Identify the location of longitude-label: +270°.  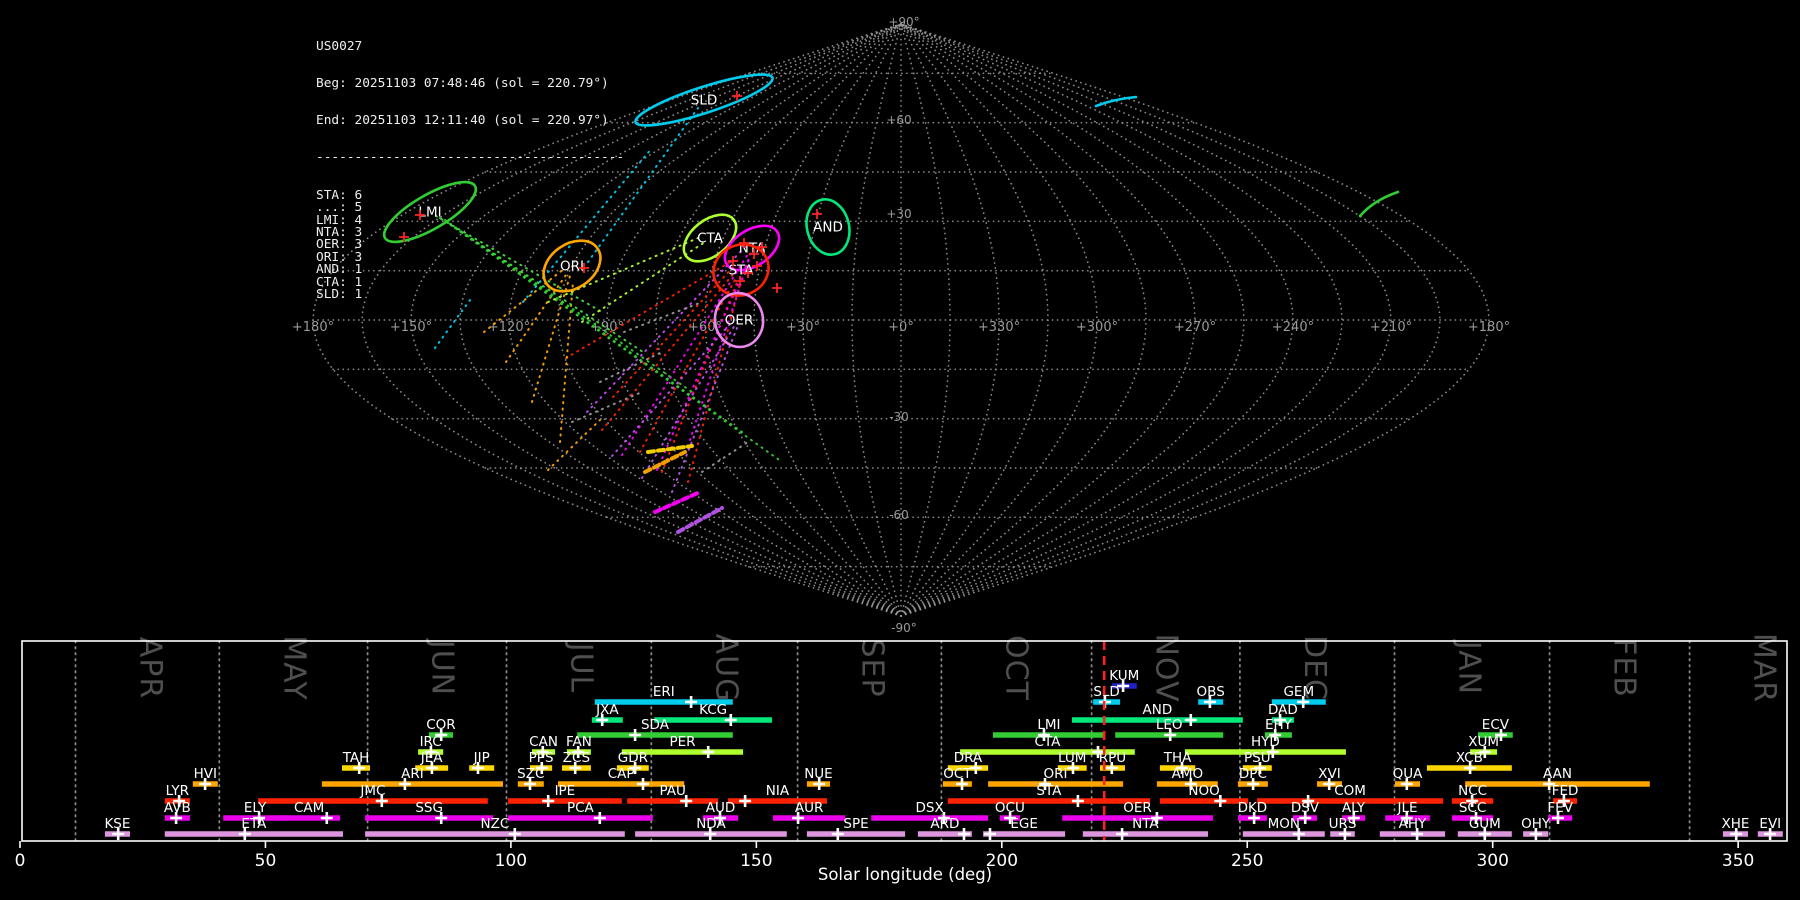
(1195, 327).